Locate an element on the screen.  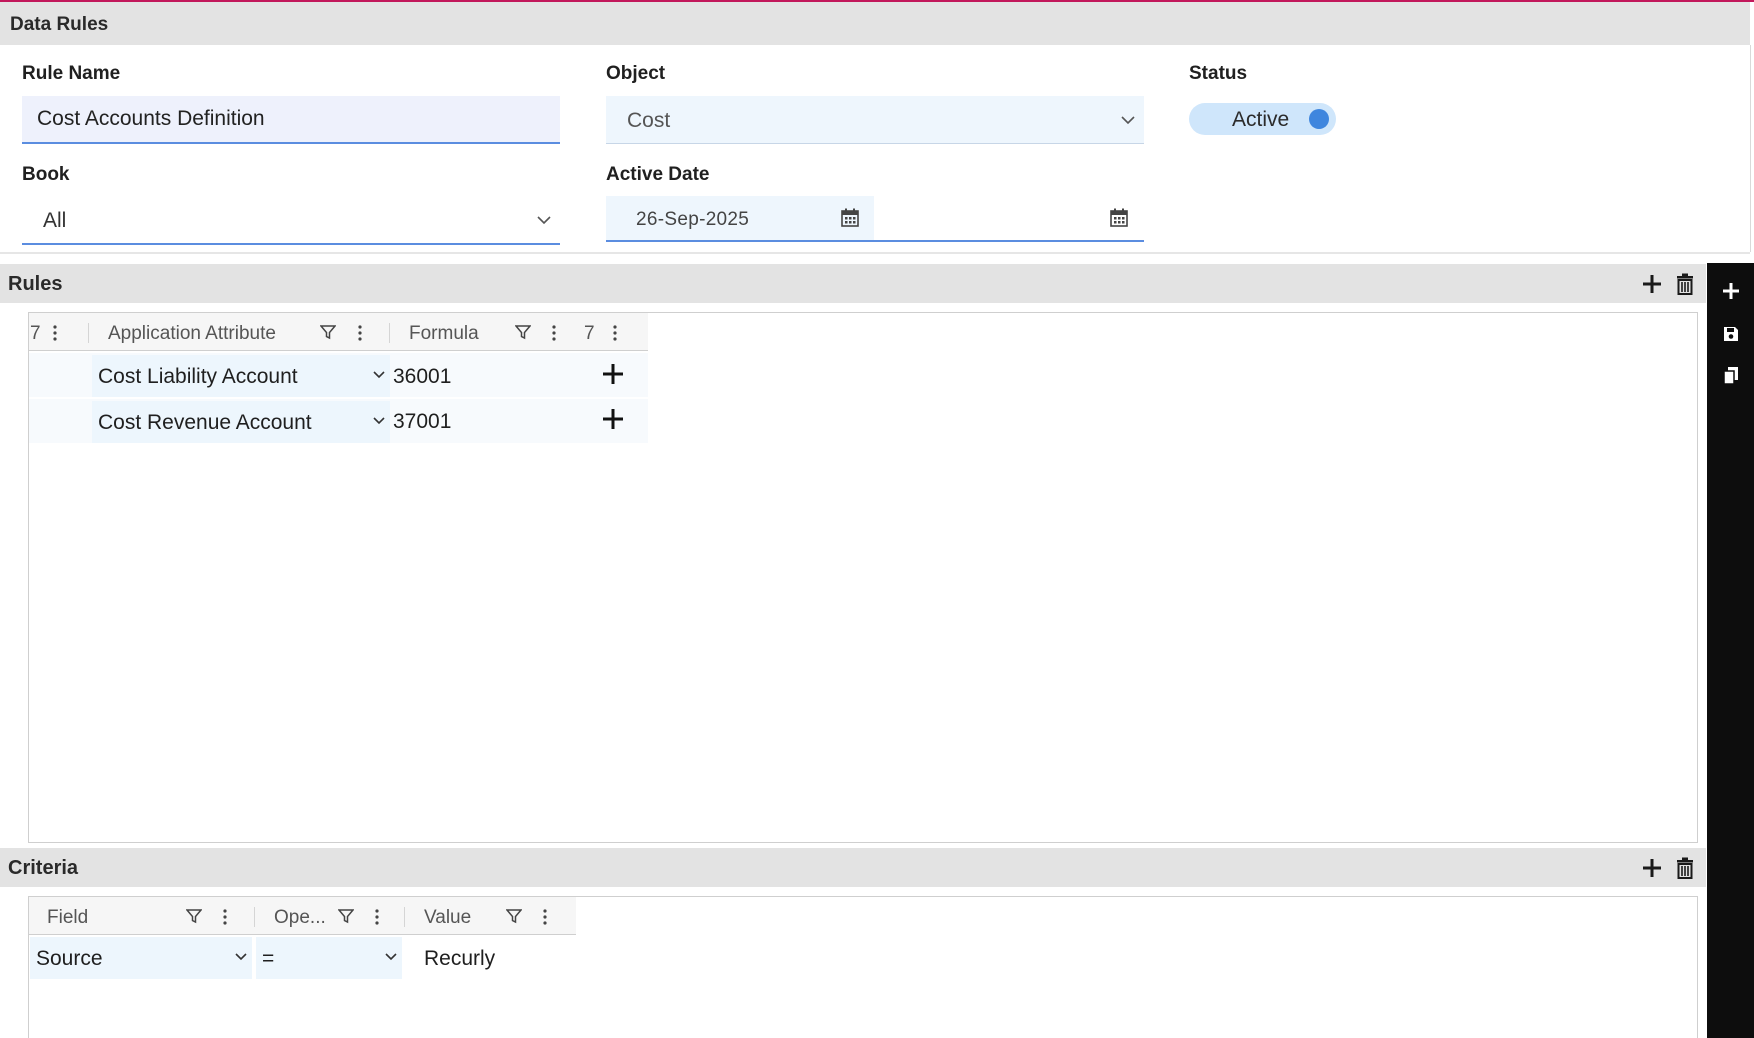
field-select: Source is located at coordinates (141, 958).